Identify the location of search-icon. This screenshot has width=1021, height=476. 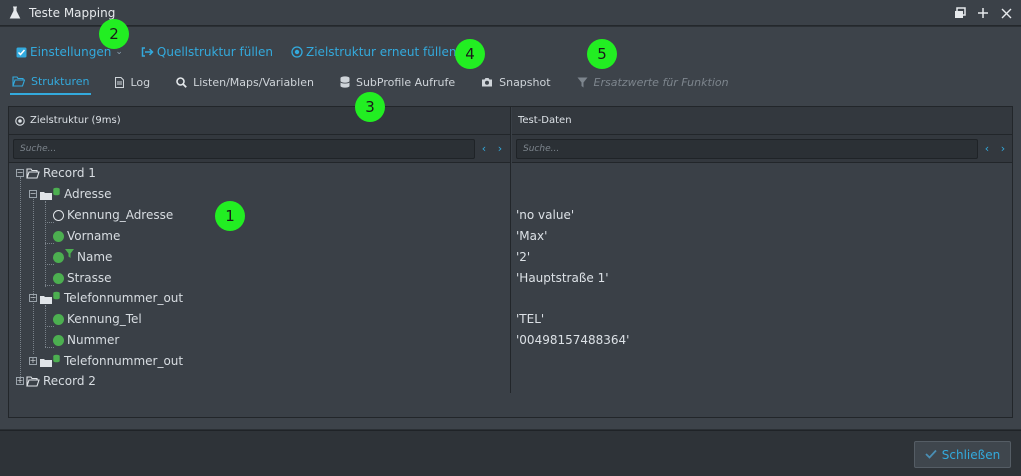
(181, 82).